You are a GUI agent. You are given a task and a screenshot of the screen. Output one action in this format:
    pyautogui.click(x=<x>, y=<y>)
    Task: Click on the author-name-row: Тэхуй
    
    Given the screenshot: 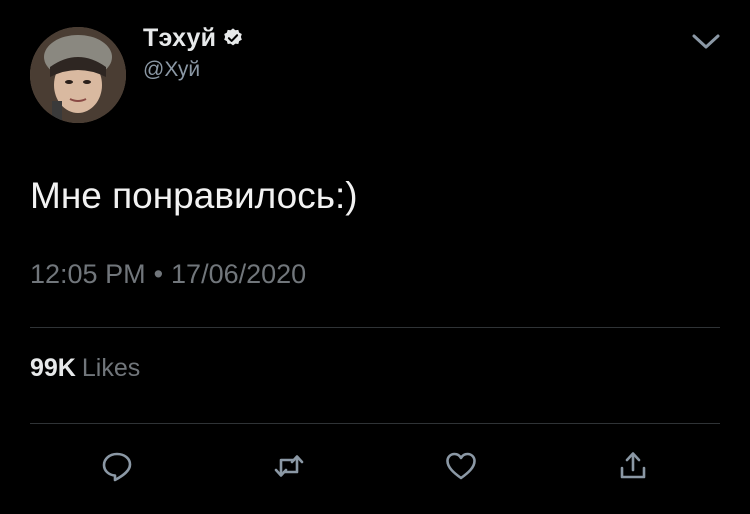 What is the action you would take?
    pyautogui.click(x=193, y=38)
    